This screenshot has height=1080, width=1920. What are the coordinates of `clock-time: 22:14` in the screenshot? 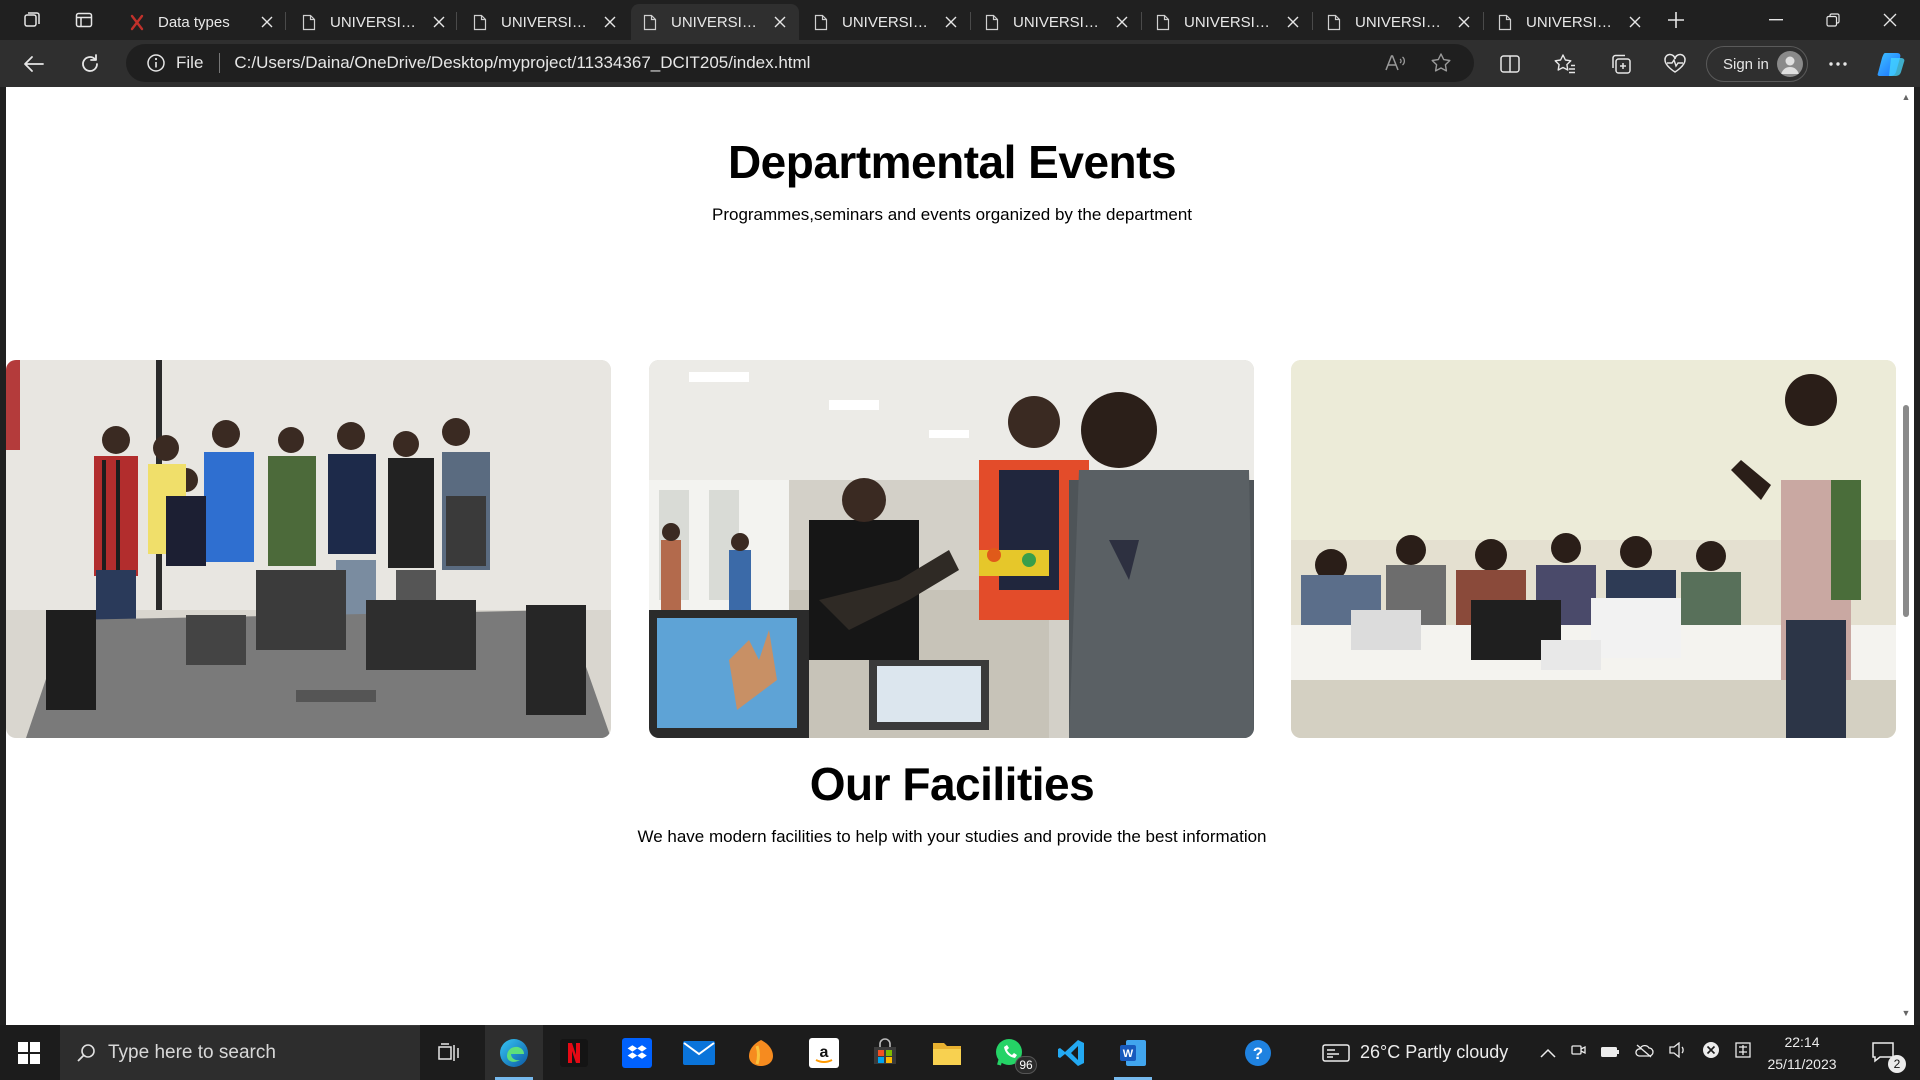 It's located at (1802, 1042).